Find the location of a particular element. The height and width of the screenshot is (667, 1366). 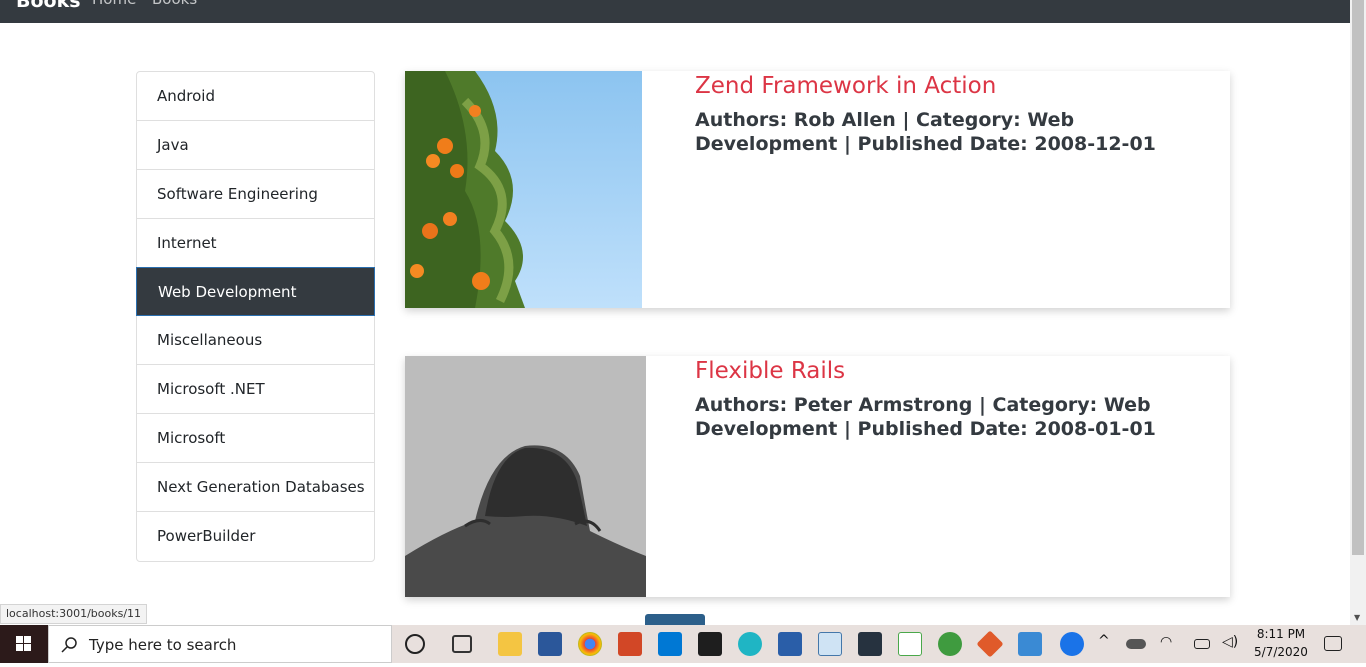

category-item-android: Android is located at coordinates (255, 96).